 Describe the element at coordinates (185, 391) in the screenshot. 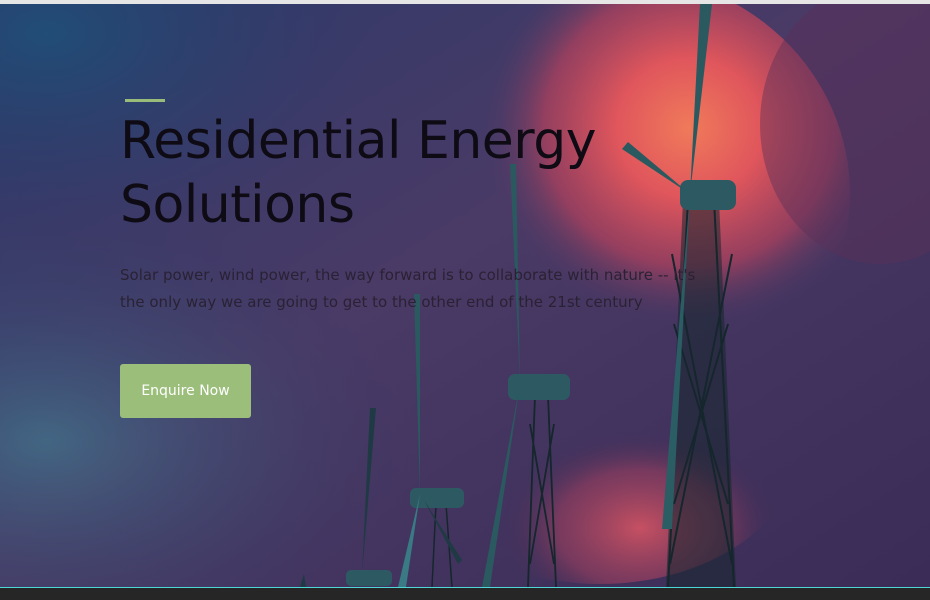

I see `enquire-now-button: Enquire Now` at that location.